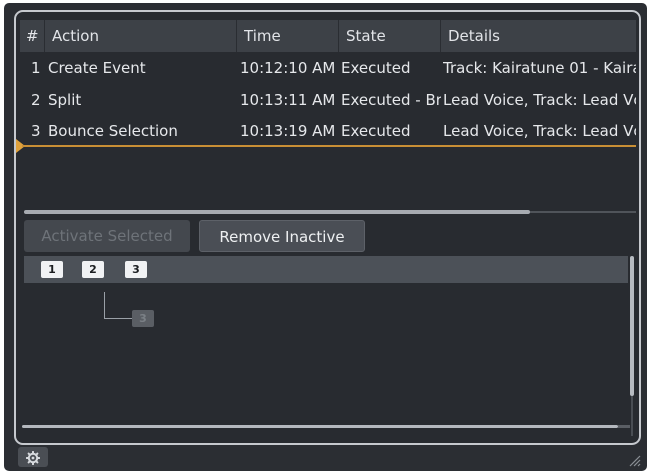 This screenshot has height=473, width=651. Describe the element at coordinates (35, 36) in the screenshot. I see `column-header-number: #` at that location.